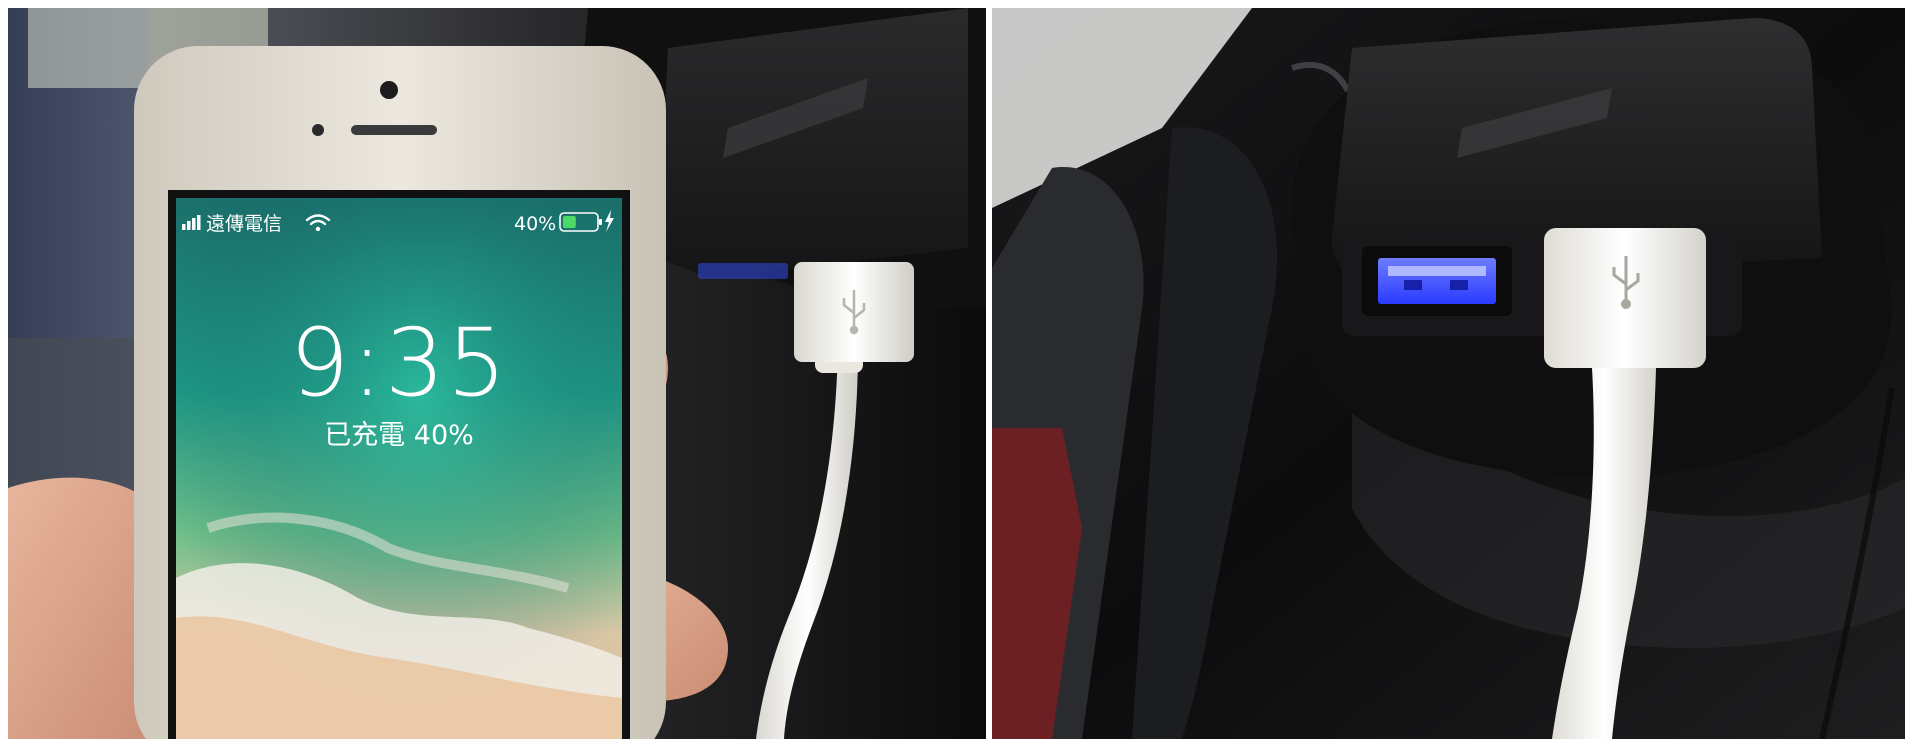 The height and width of the screenshot is (739, 1905). I want to click on proximity-sensor, so click(318, 130).